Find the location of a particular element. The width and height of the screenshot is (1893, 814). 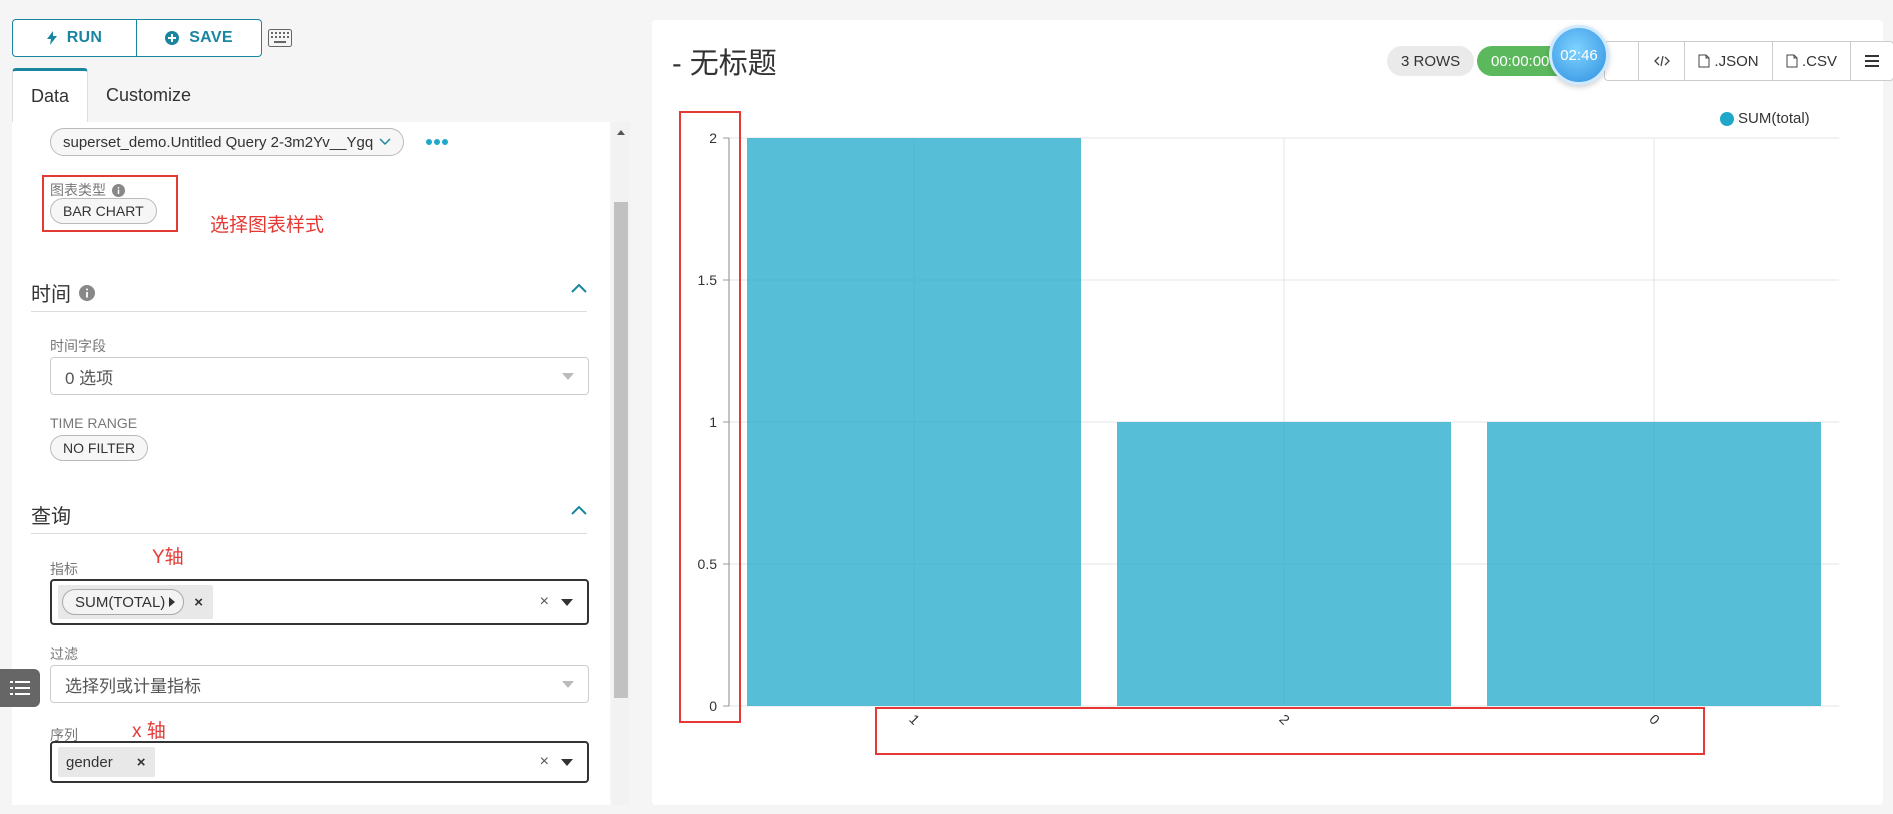

time-field-label: 时间字段 is located at coordinates (78, 346).